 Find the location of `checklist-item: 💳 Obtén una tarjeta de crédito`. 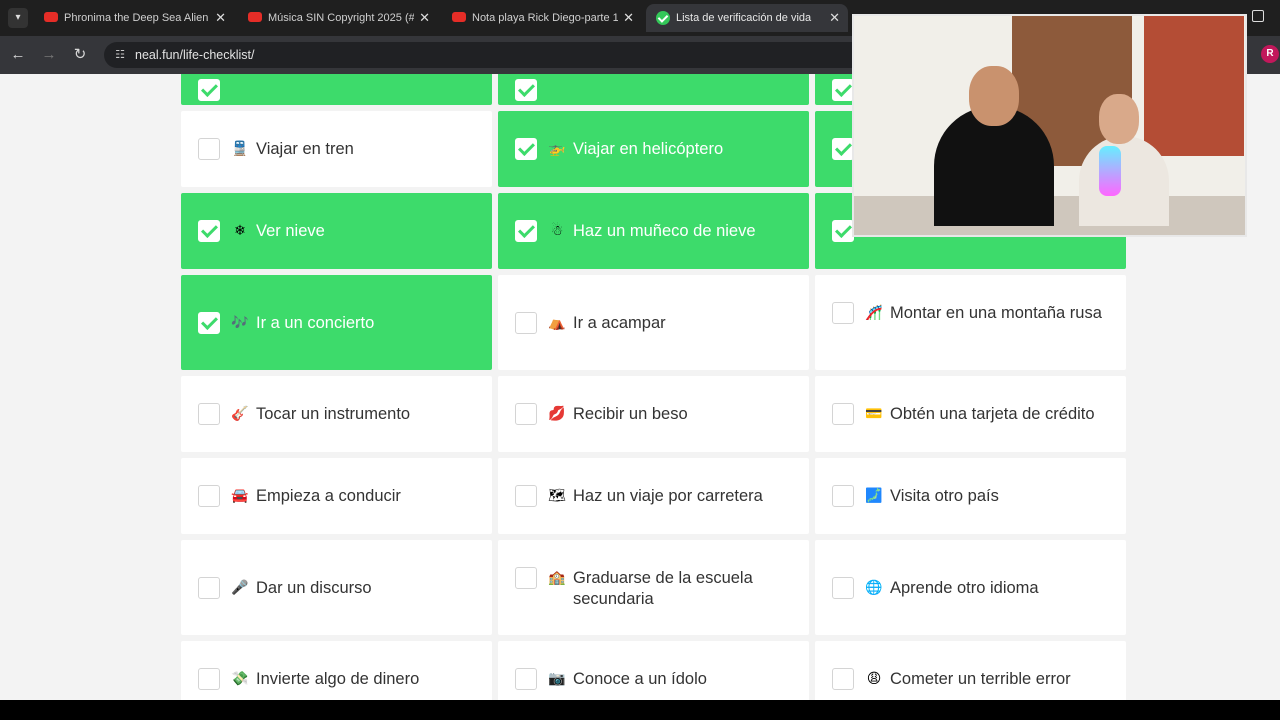

checklist-item: 💳 Obtén una tarjeta de crédito is located at coordinates (970, 414).